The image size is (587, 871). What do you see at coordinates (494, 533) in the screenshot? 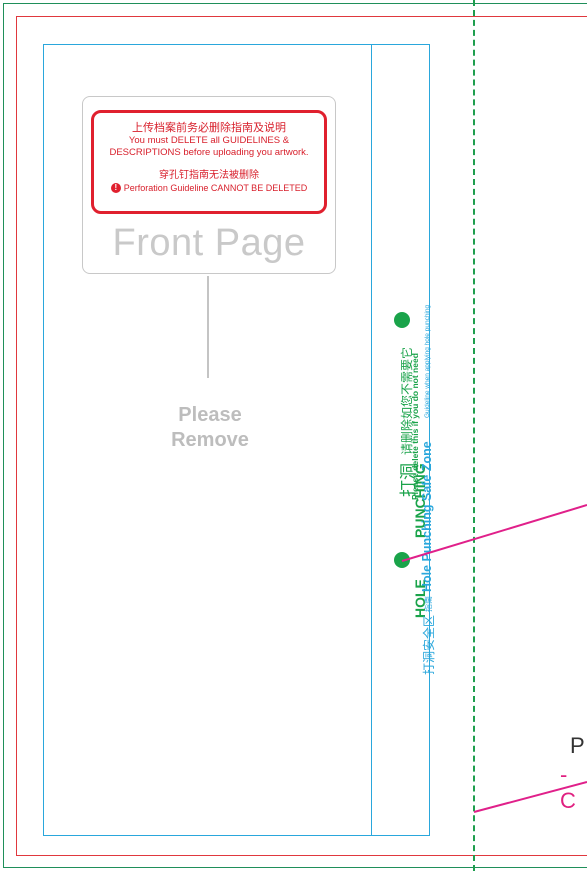
I see `pointer-line-top` at bounding box center [494, 533].